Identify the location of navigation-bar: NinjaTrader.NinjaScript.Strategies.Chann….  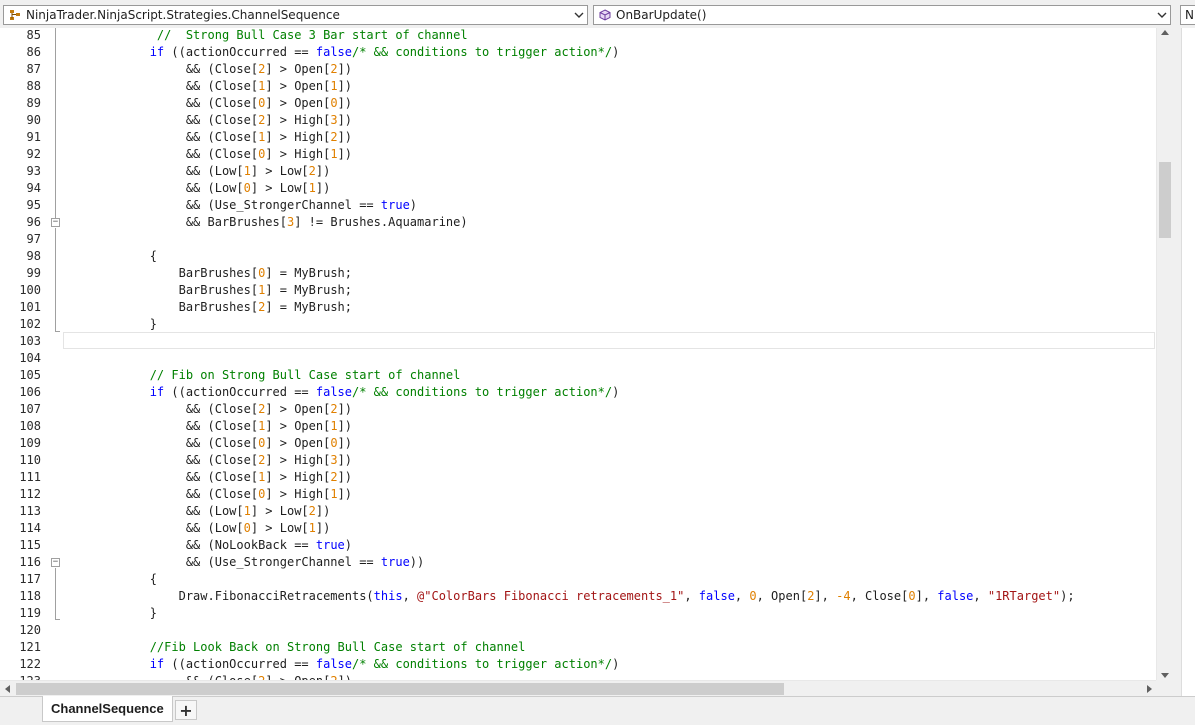
(597, 14).